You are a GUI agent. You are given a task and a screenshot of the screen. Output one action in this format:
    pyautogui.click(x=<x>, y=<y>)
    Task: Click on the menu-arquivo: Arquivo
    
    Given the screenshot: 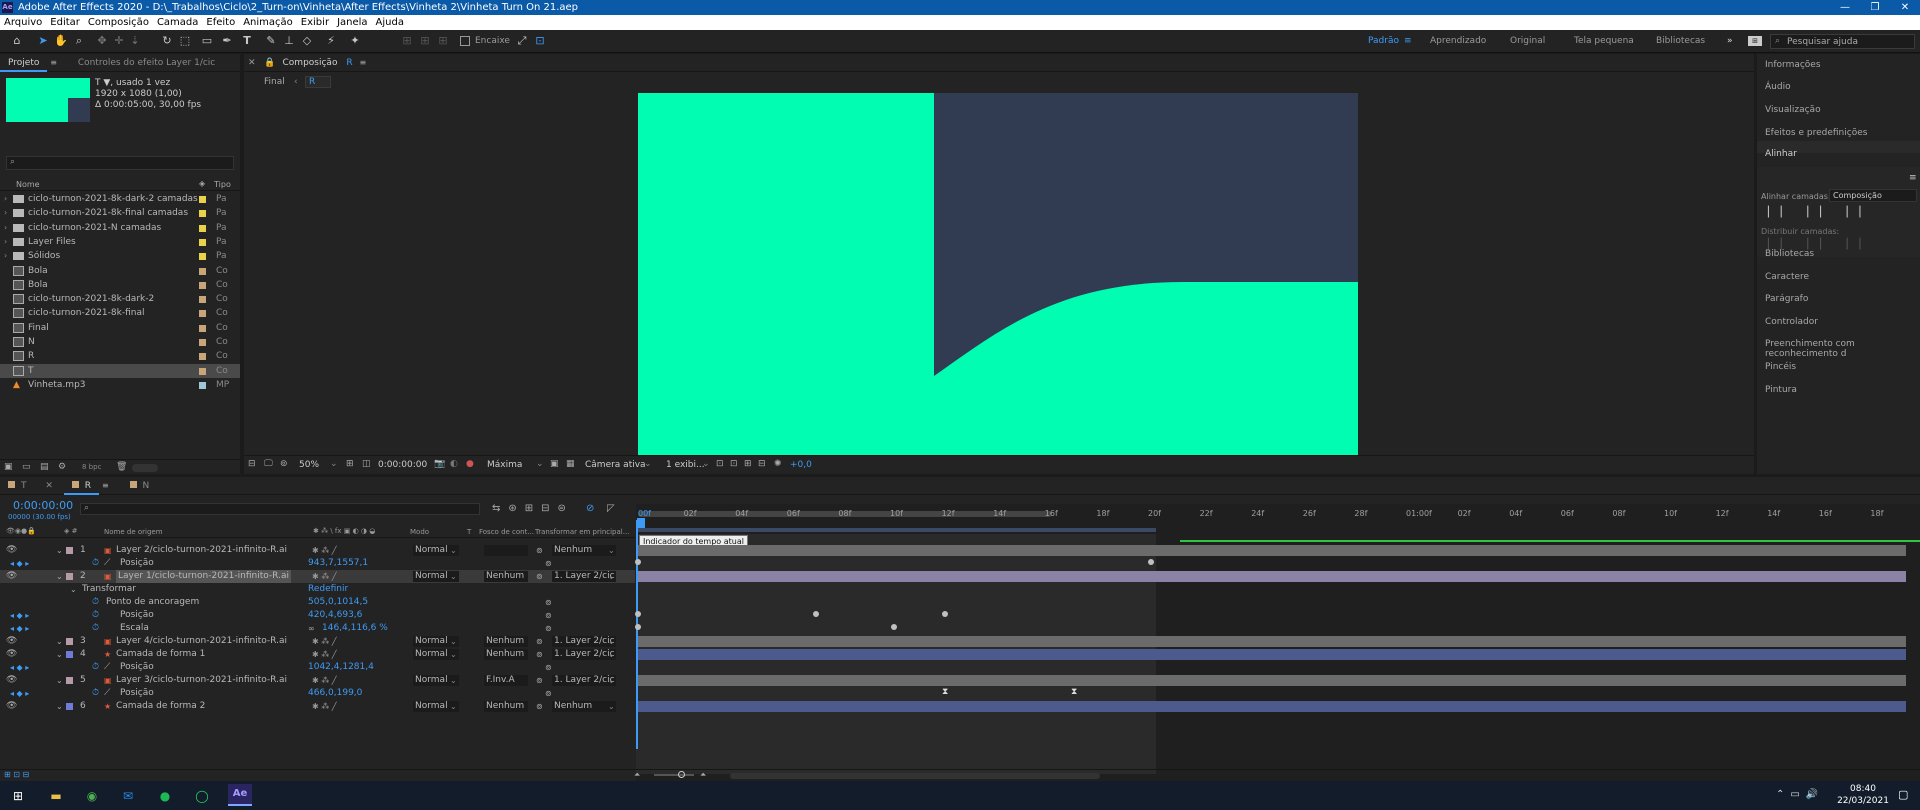 What is the action you would take?
    pyautogui.click(x=23, y=22)
    